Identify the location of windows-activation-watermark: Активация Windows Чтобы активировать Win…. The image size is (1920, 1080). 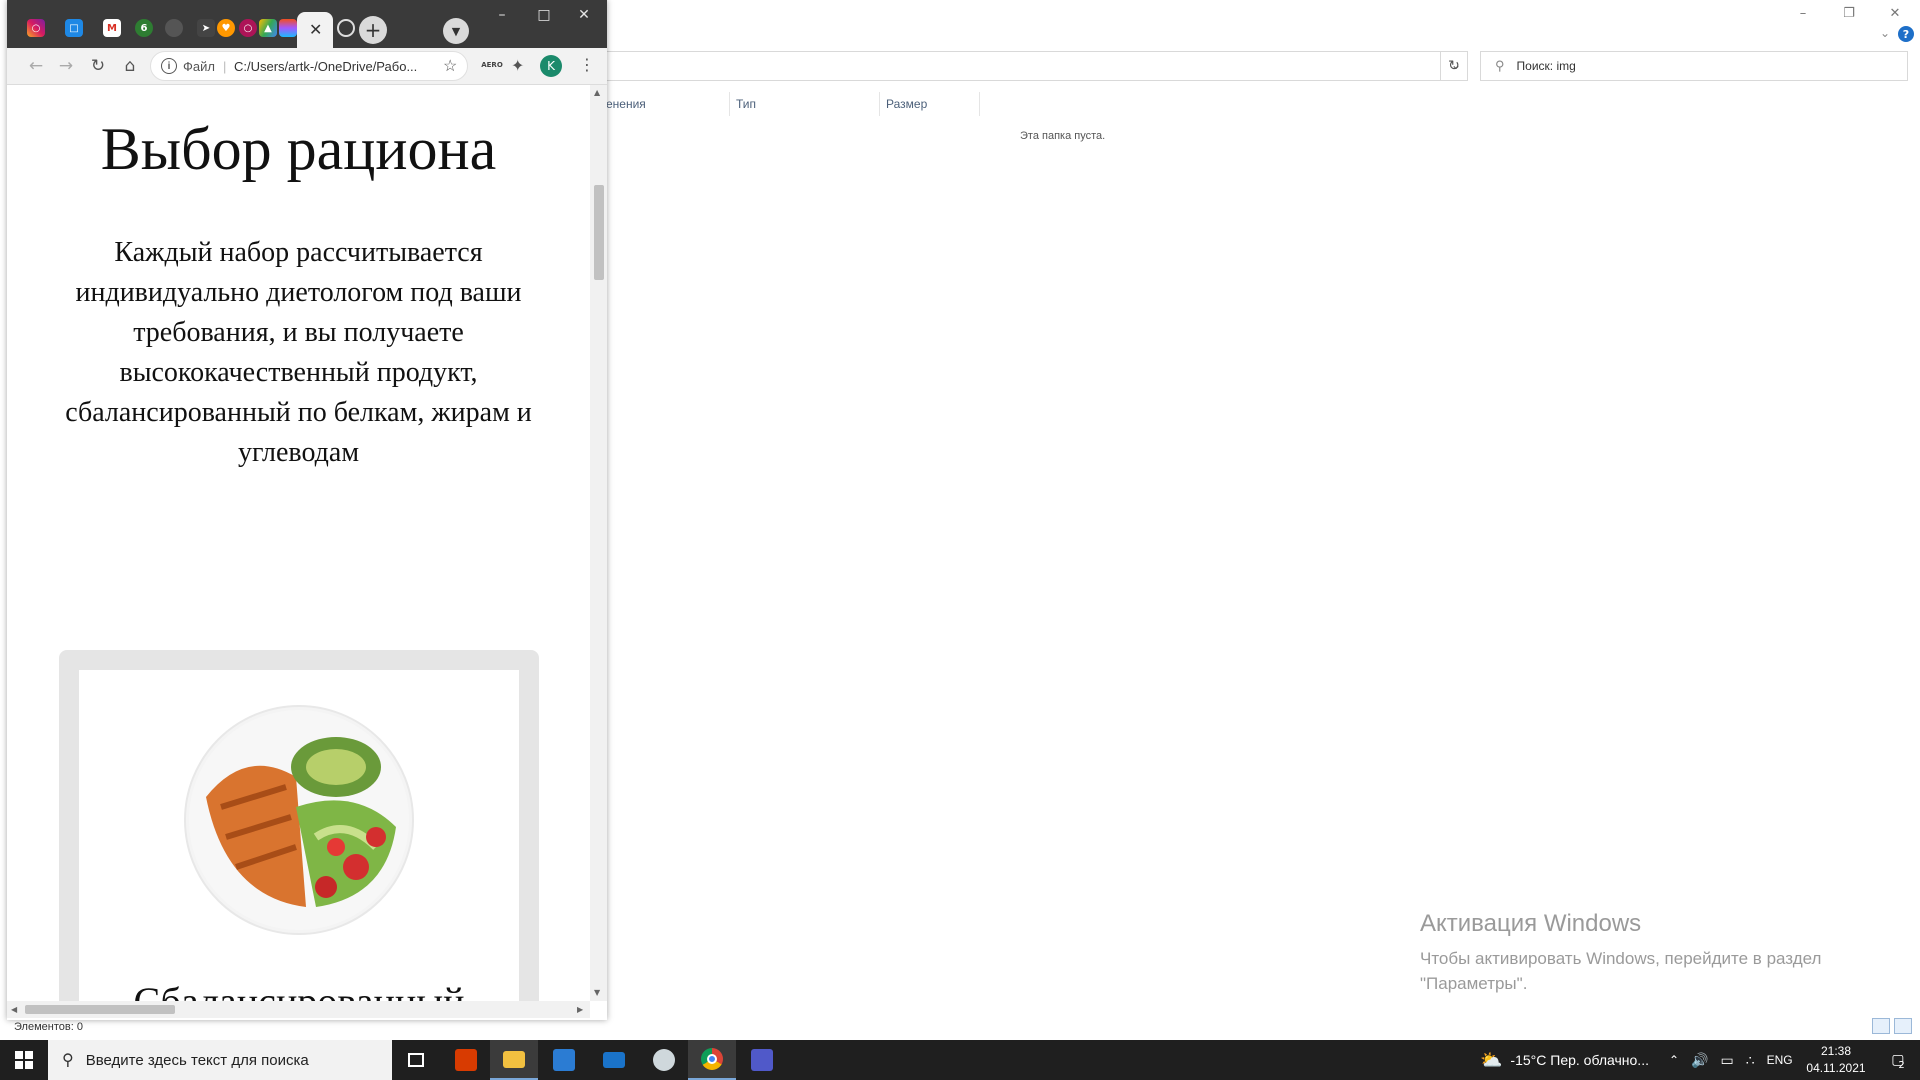
(1650, 953).